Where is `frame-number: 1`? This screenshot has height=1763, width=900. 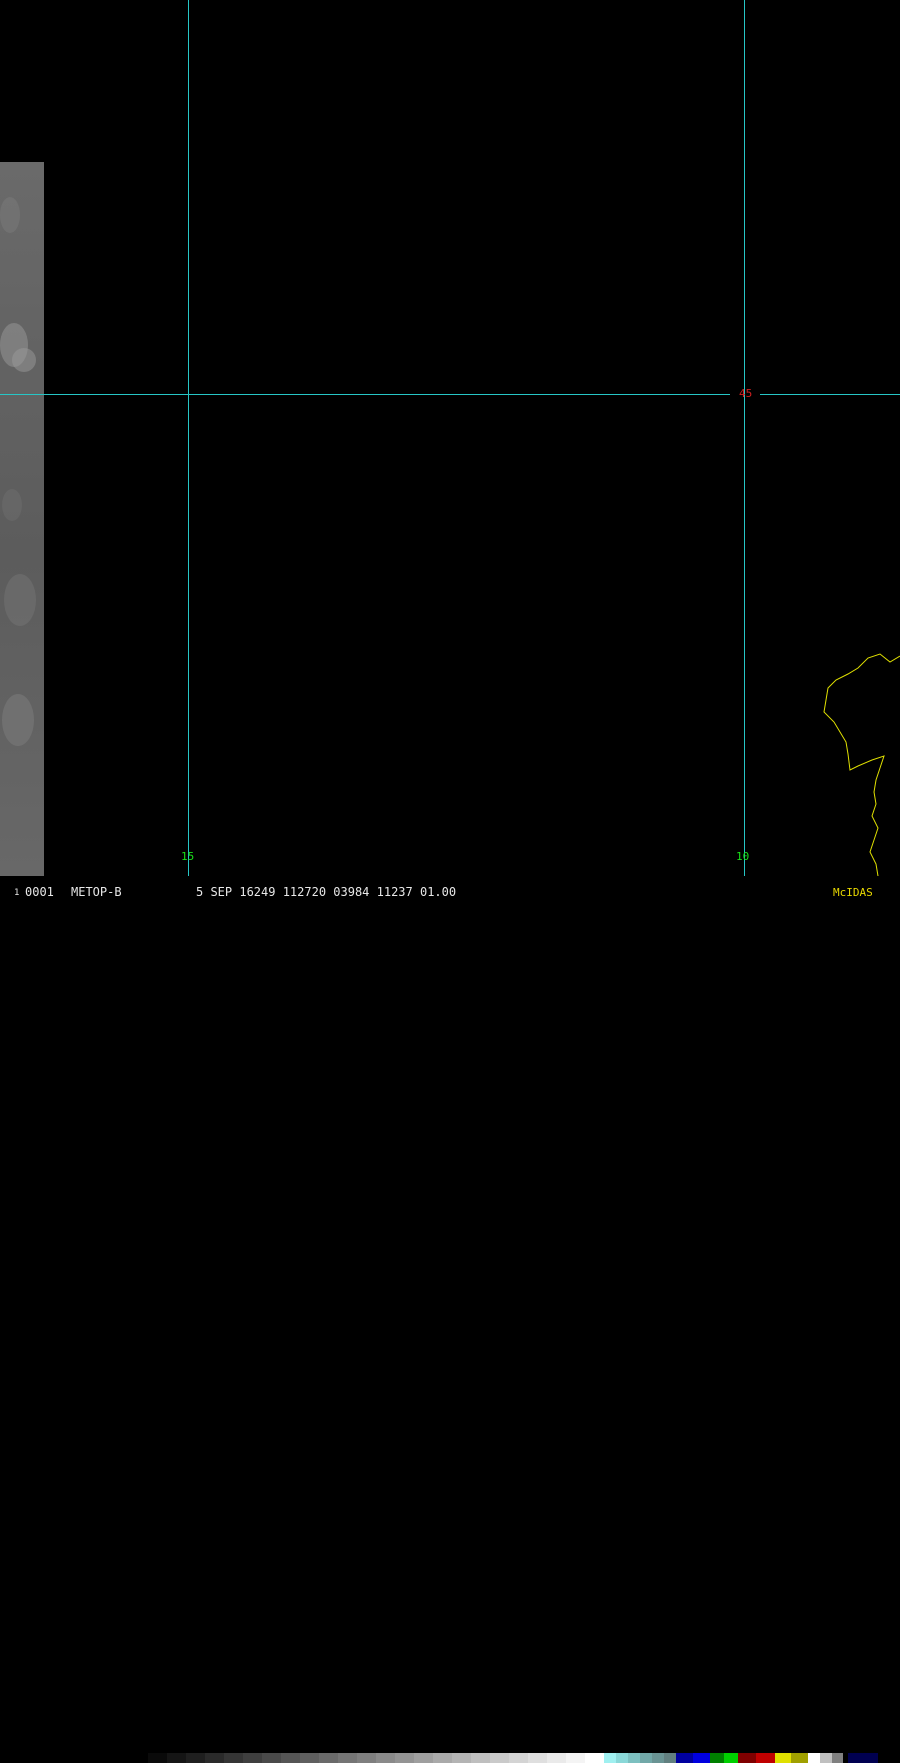 frame-number: 1 is located at coordinates (17, 893).